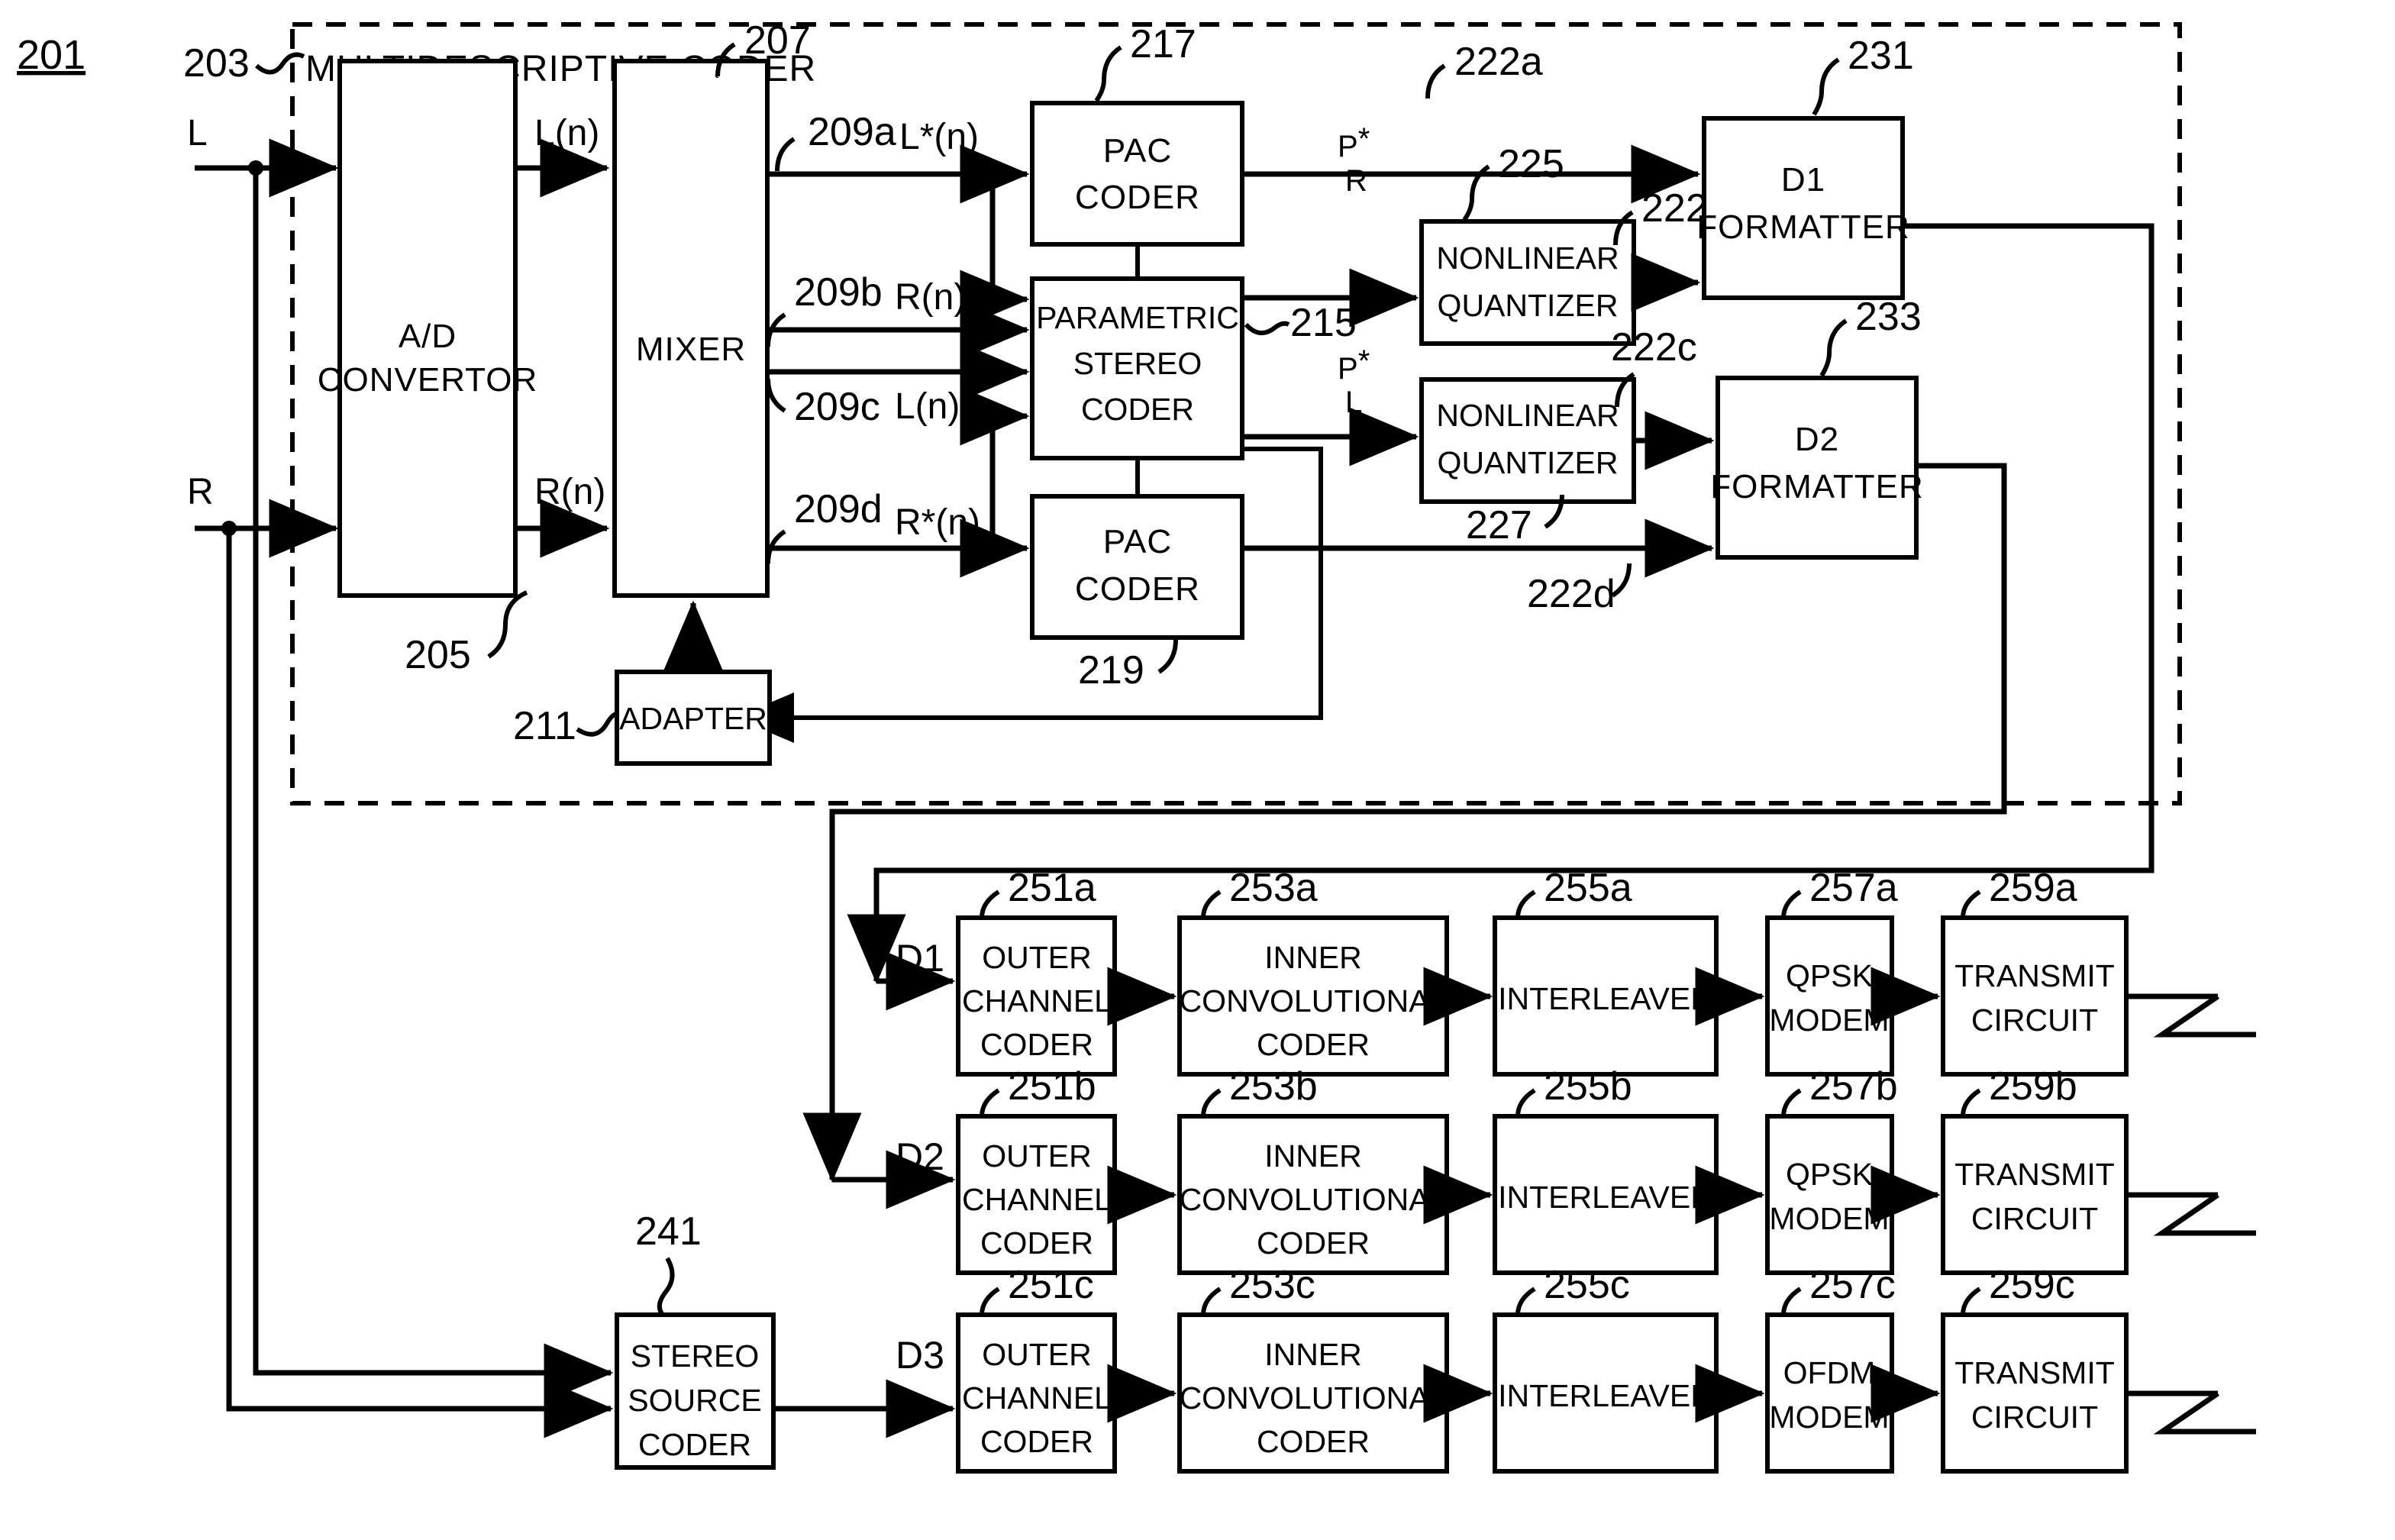  Describe the element at coordinates (1525, 904) in the screenshot. I see `leader-255a` at that location.